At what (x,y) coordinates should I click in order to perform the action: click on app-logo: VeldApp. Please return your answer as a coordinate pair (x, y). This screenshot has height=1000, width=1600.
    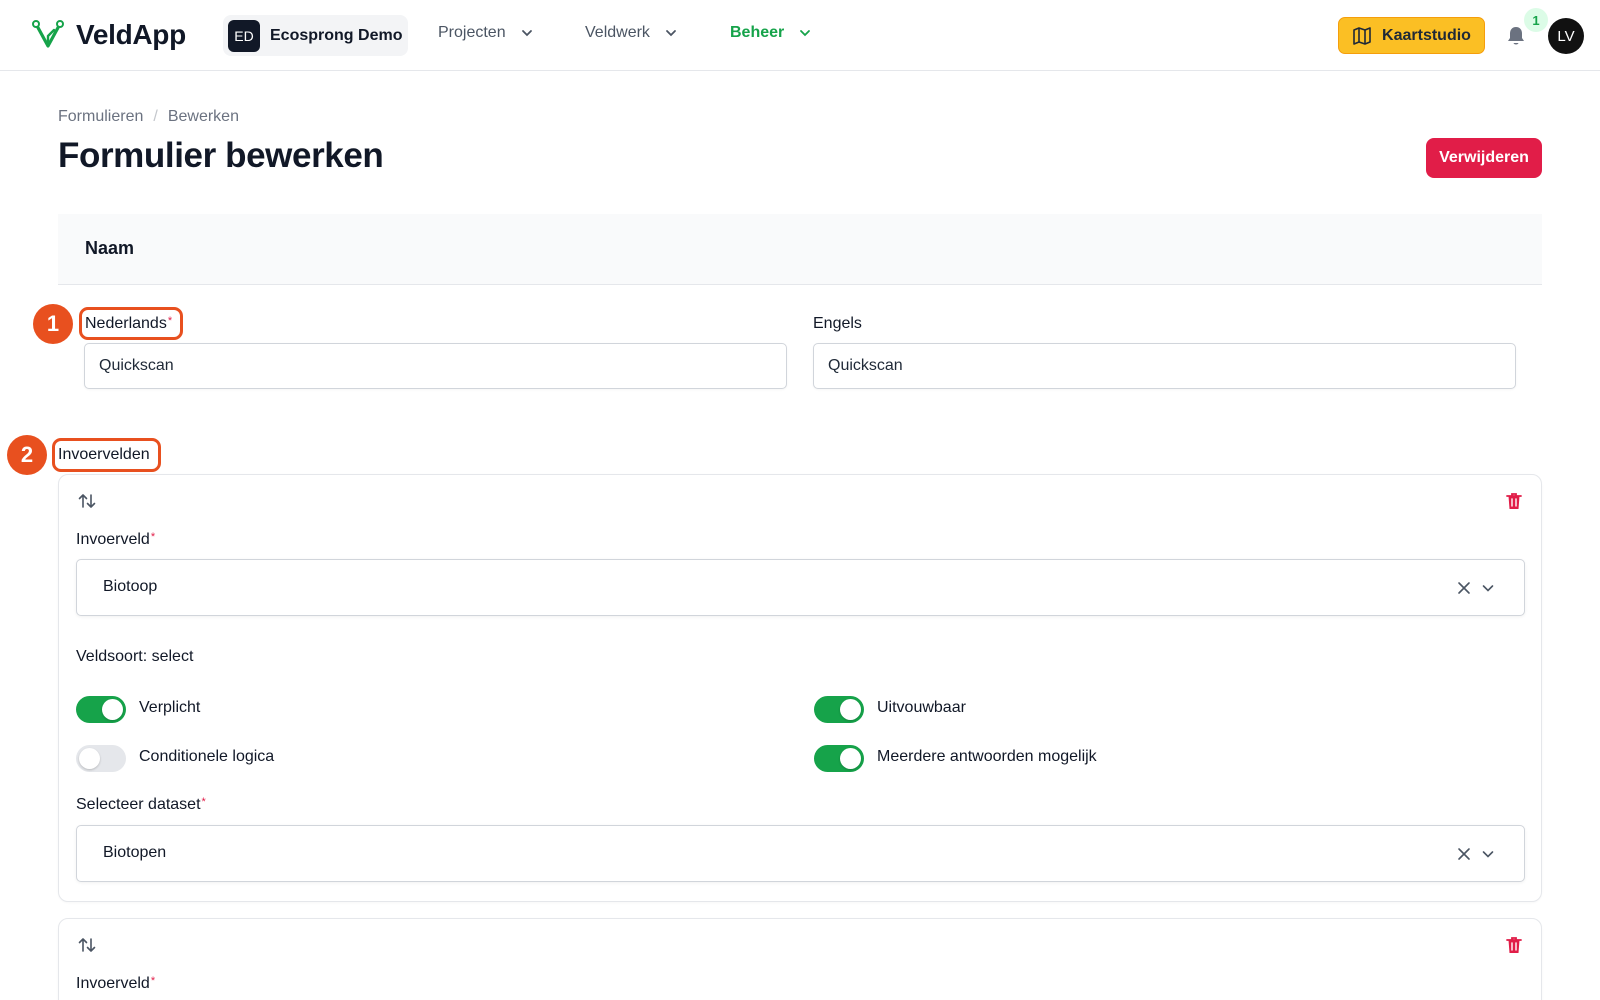
    Looking at the image, I should click on (109, 35).